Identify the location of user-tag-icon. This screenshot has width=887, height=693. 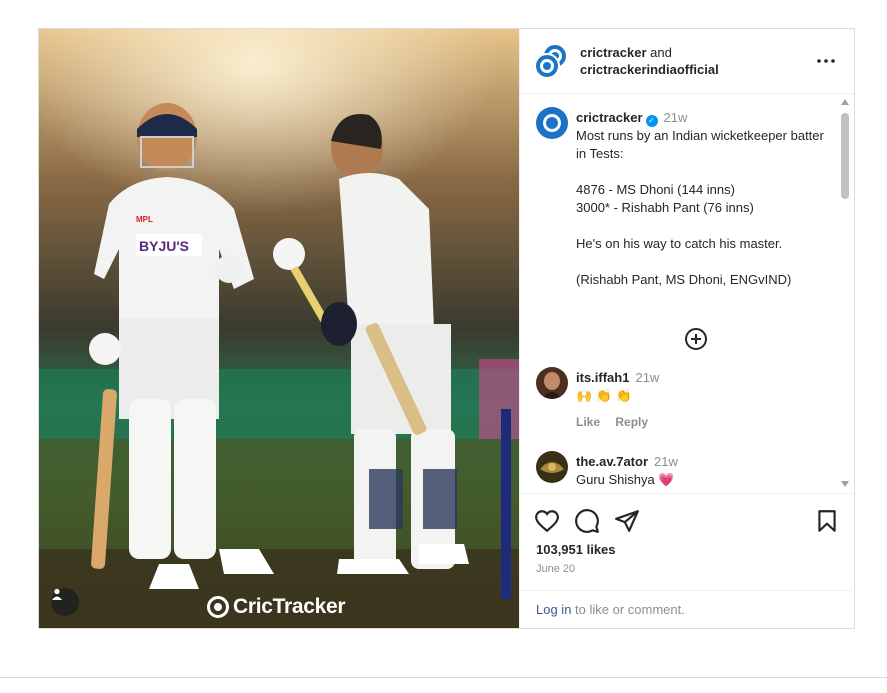
(57, 594).